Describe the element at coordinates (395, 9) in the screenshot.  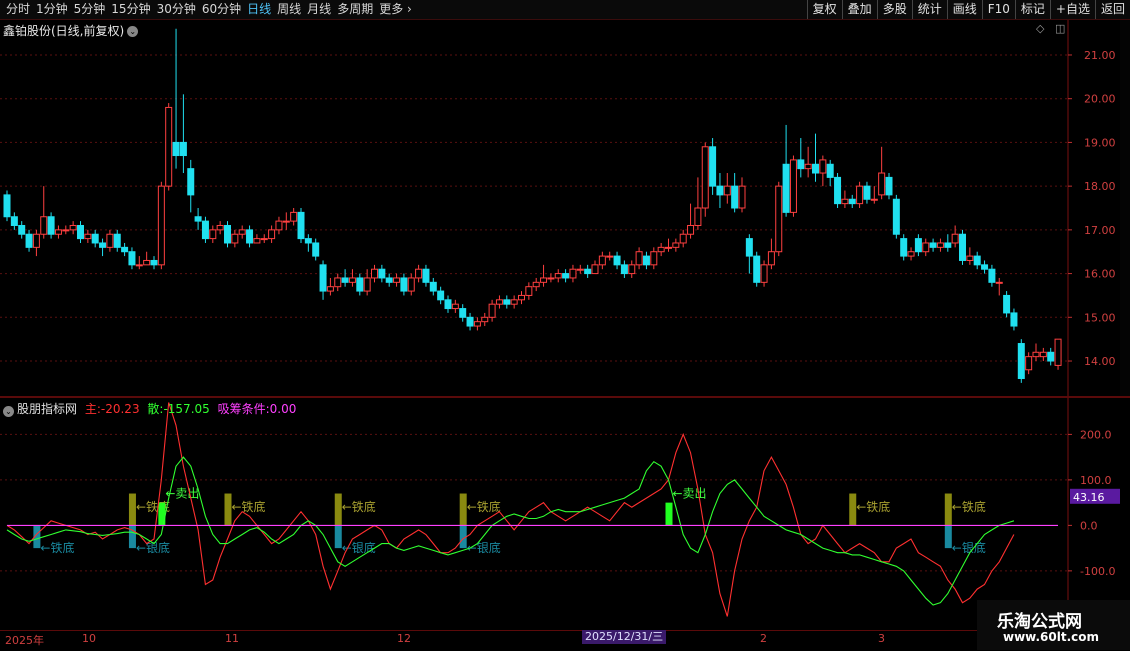
I see `tab-10: 更多 ›` at that location.